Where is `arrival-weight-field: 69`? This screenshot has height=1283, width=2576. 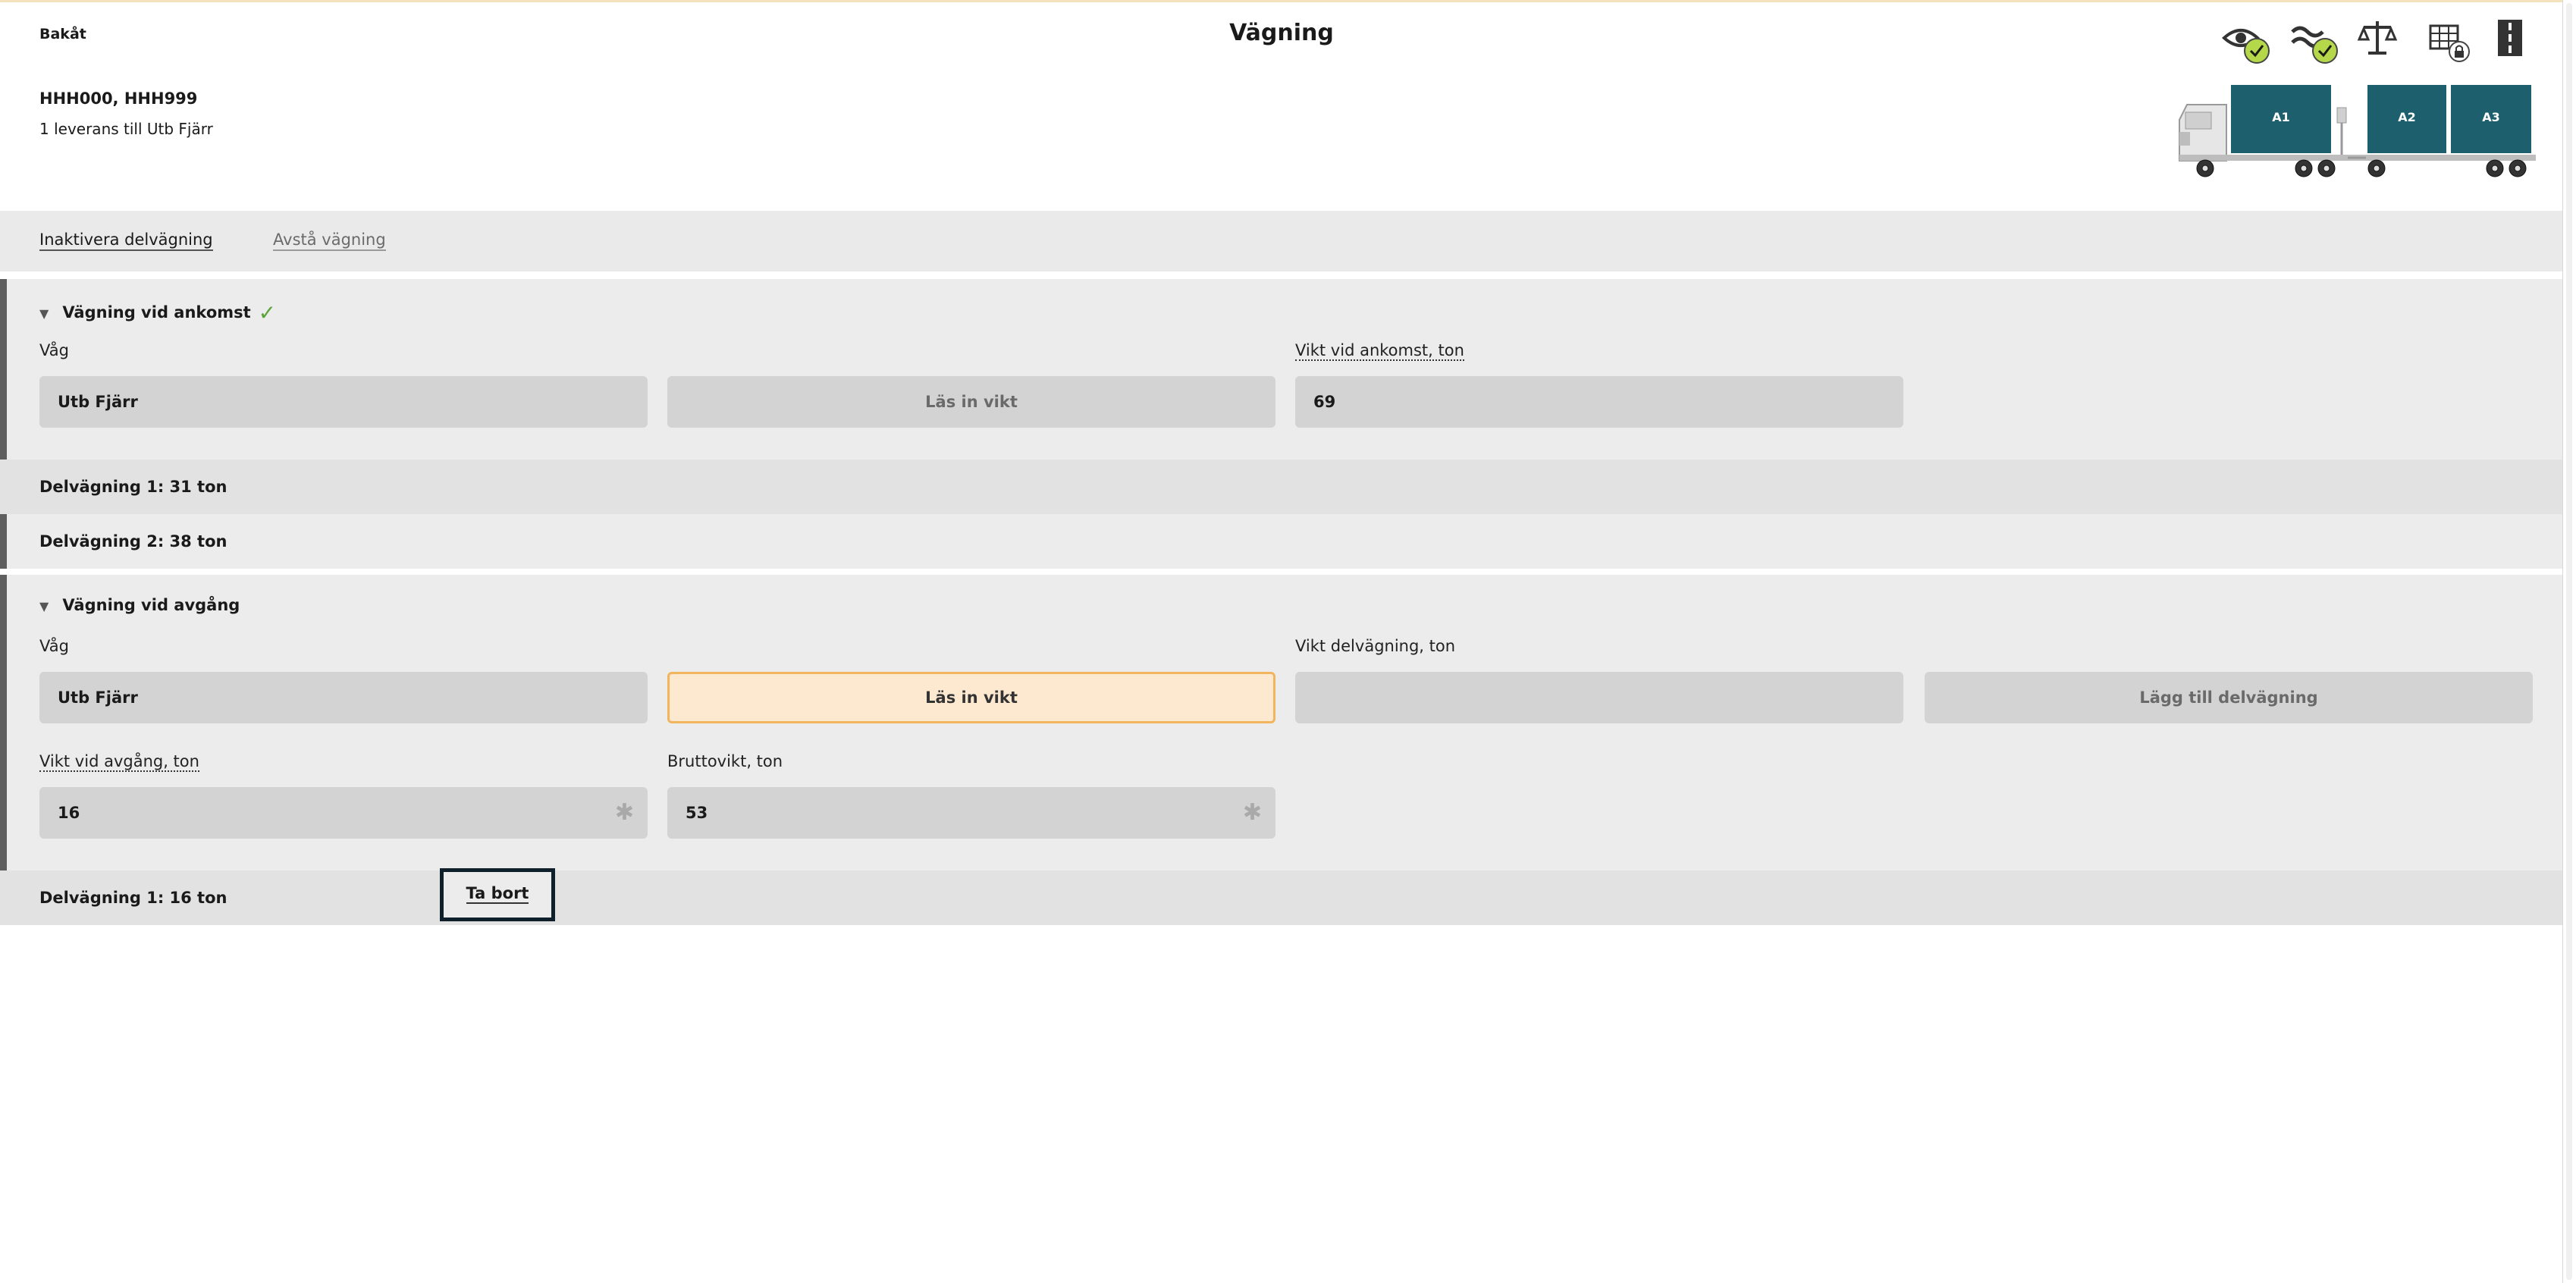 arrival-weight-field: 69 is located at coordinates (1599, 402).